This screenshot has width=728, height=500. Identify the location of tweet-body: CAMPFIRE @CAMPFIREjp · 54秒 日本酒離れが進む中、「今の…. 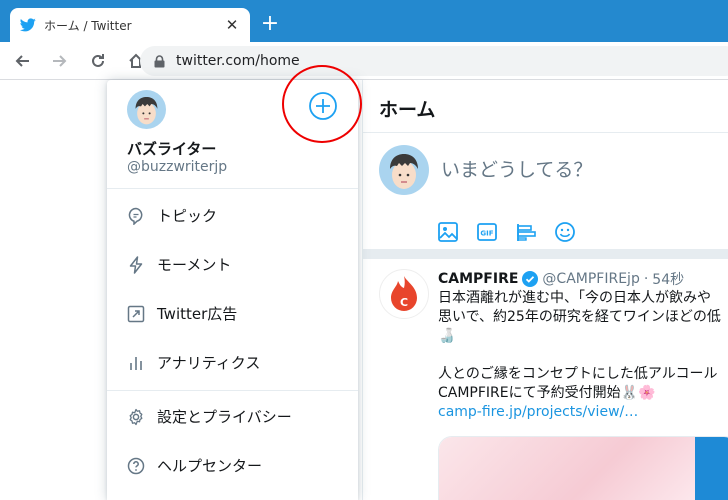
(583, 345).